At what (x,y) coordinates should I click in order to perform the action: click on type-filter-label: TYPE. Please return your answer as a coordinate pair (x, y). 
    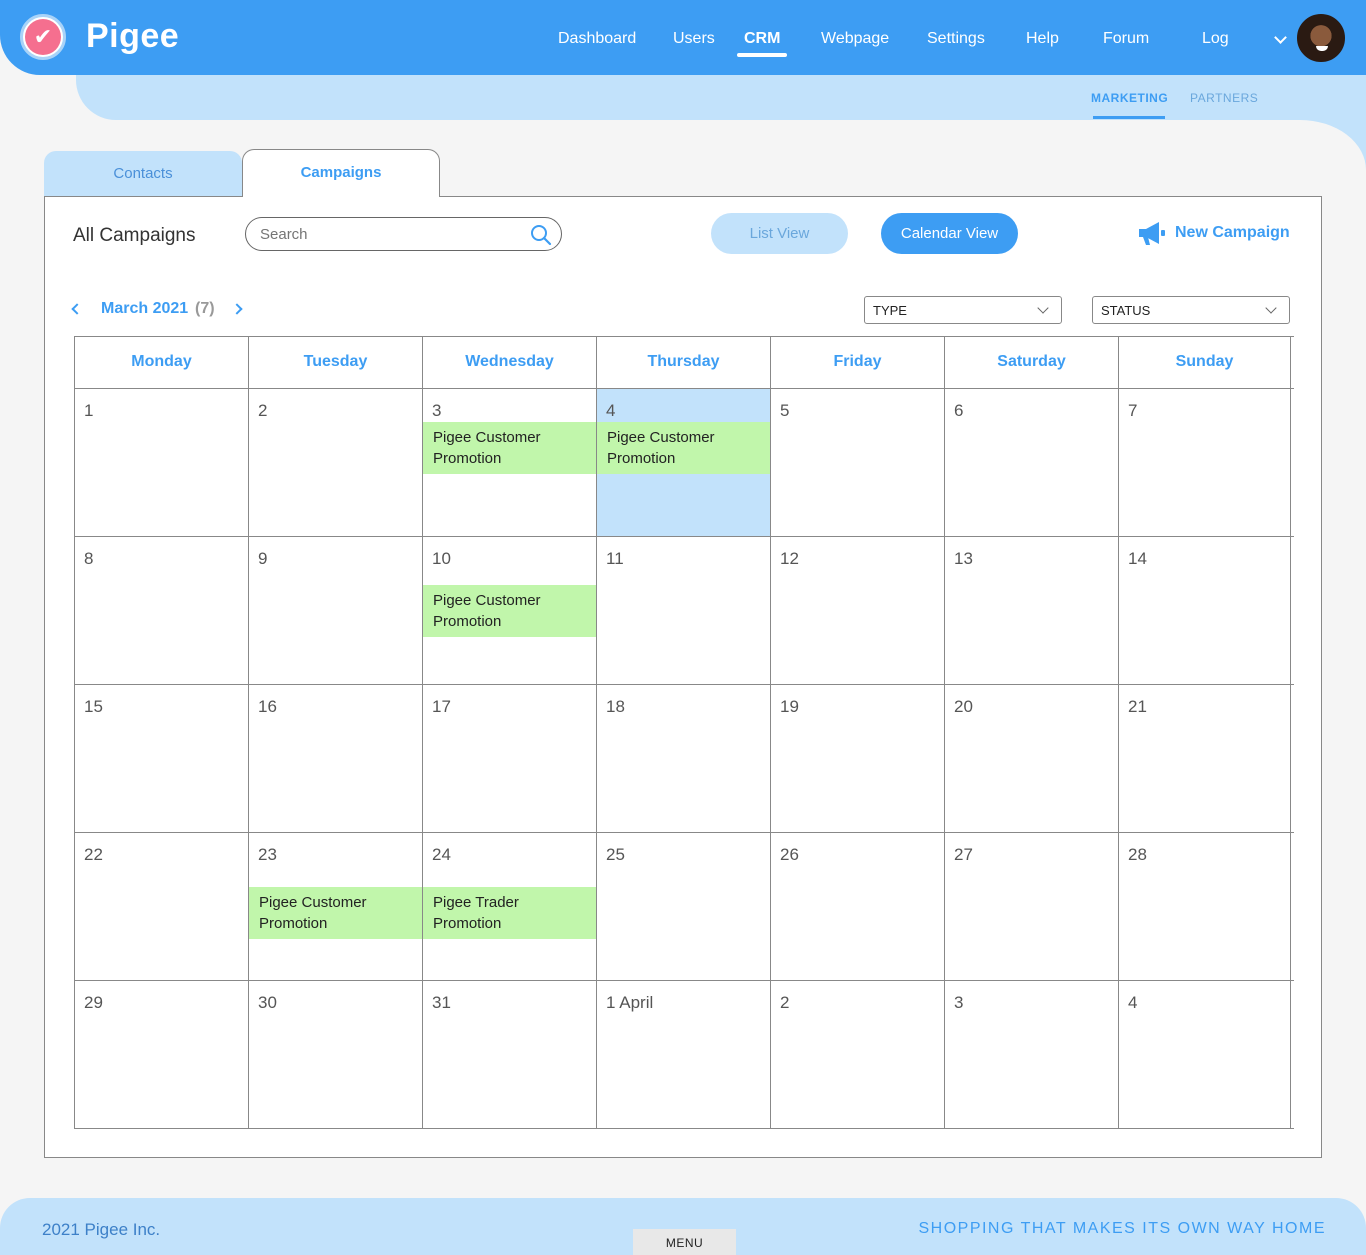
    Looking at the image, I should click on (890, 310).